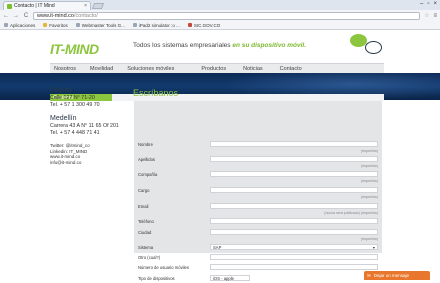 This screenshot has height=283, width=440. Describe the element at coordinates (68, 69) in the screenshot. I see `nav-nosotros: Nosotros` at that location.